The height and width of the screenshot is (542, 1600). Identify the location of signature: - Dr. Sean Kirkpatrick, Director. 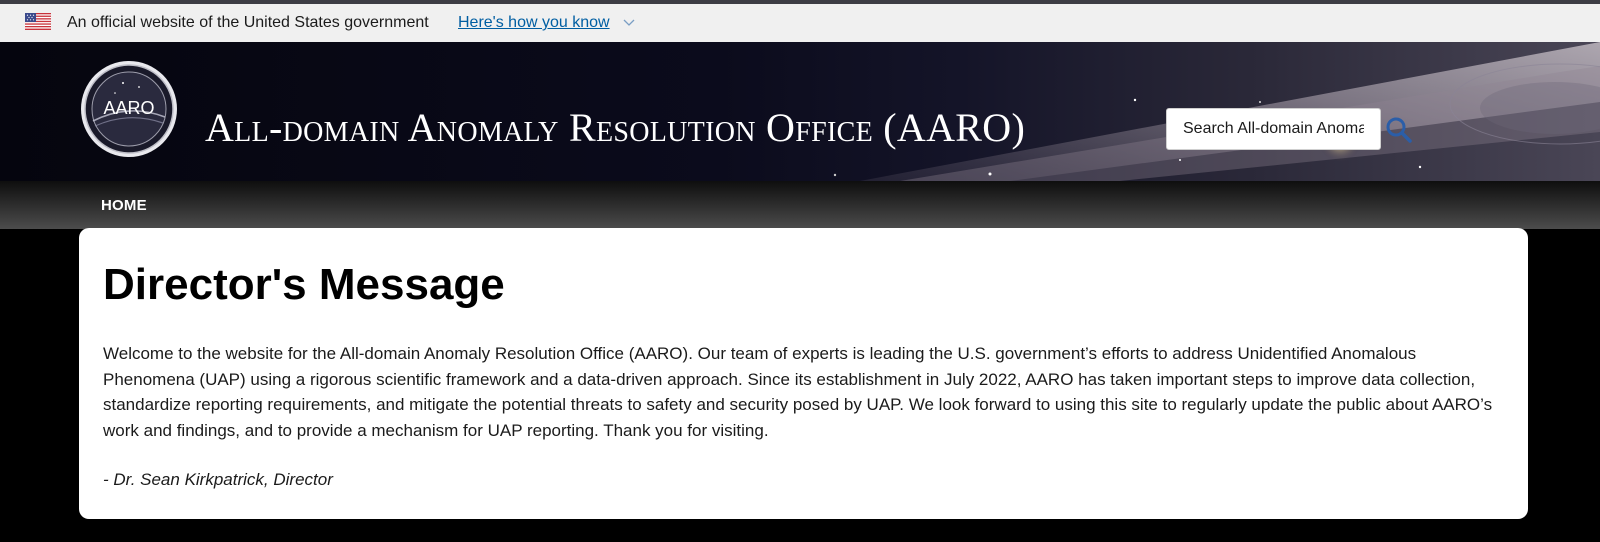
(218, 479).